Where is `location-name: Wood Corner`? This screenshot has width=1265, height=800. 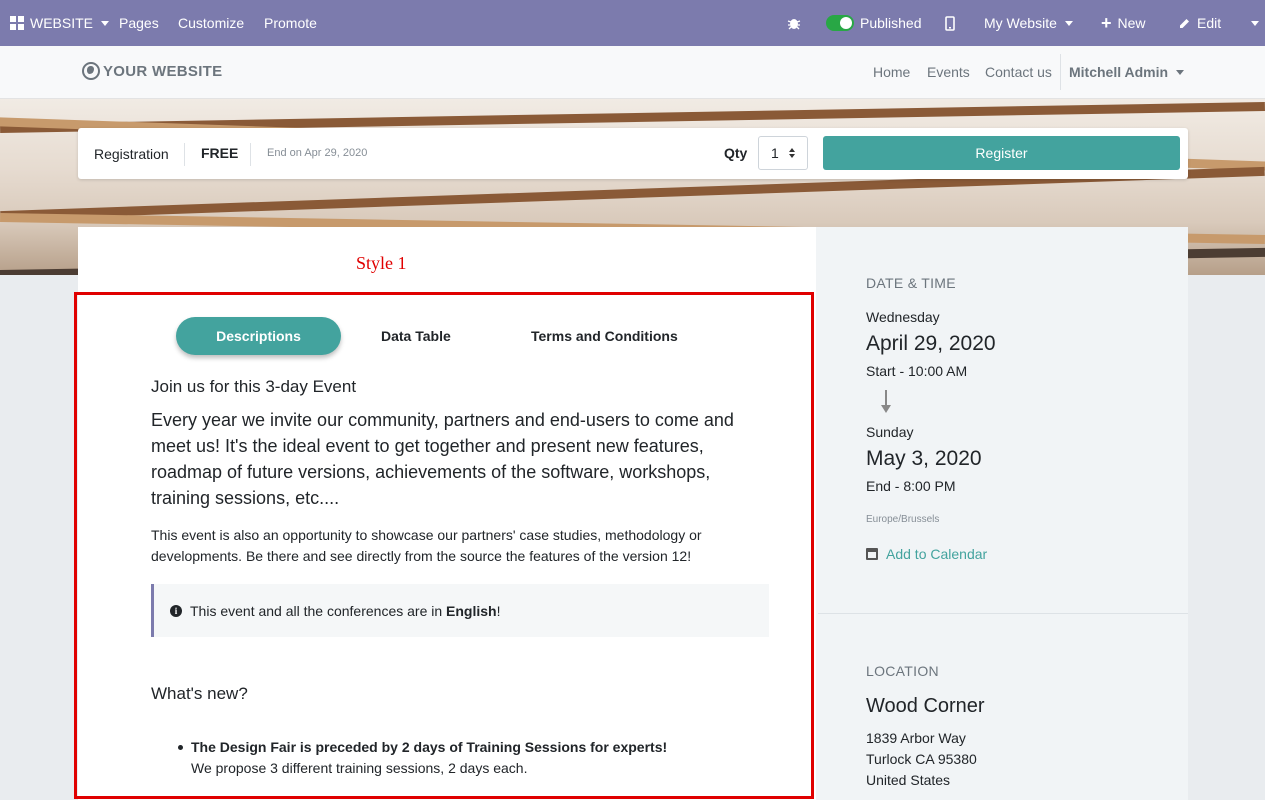
location-name: Wood Corner is located at coordinates (925, 706).